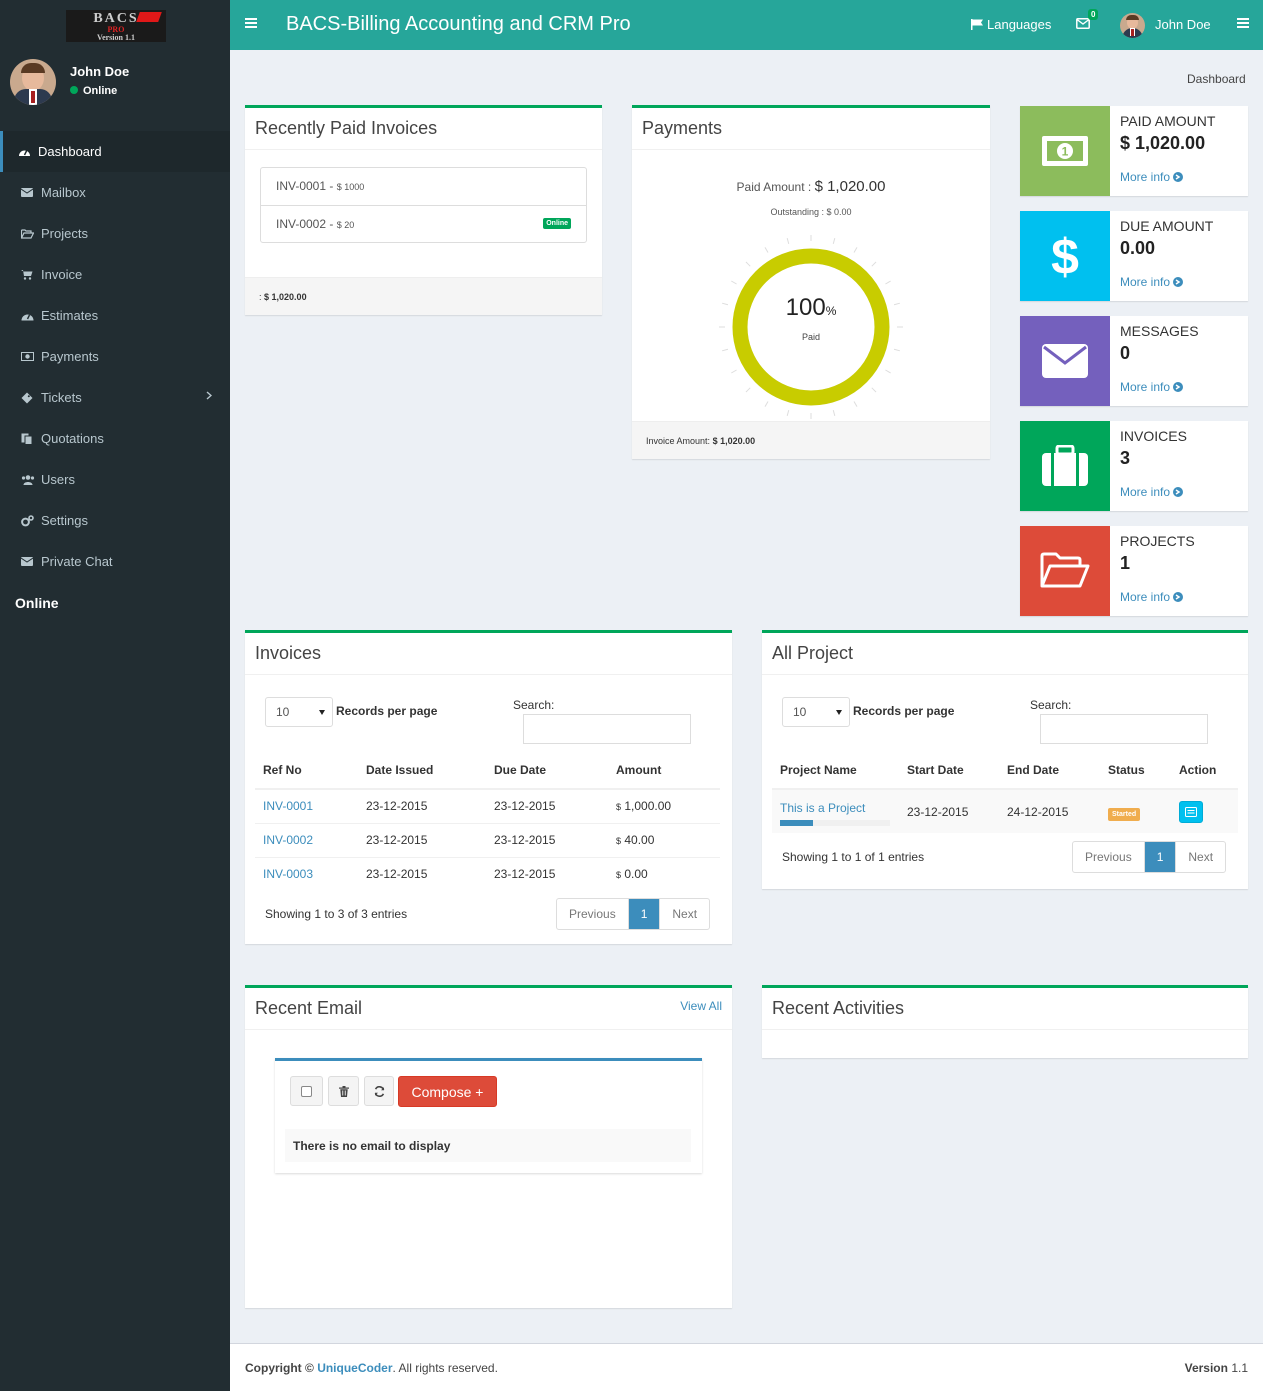  What do you see at coordinates (1132, 25) in the screenshot?
I see `user-avatar` at bounding box center [1132, 25].